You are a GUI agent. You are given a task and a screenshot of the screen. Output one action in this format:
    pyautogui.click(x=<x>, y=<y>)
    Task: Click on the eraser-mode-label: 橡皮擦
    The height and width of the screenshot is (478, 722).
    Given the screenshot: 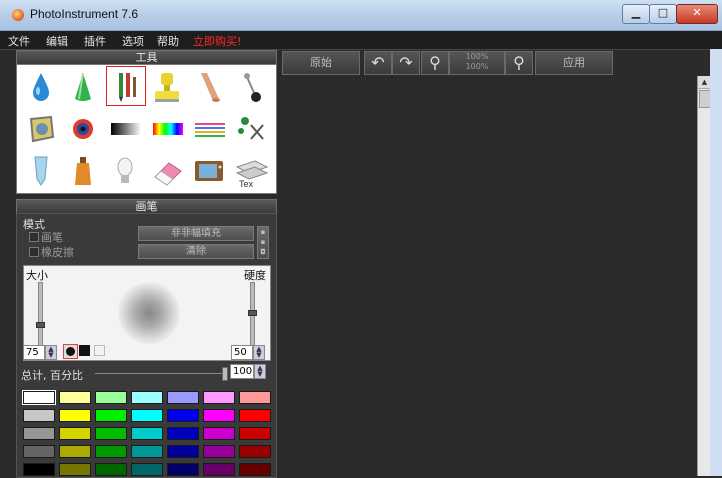 What is the action you would take?
    pyautogui.click(x=57, y=252)
    